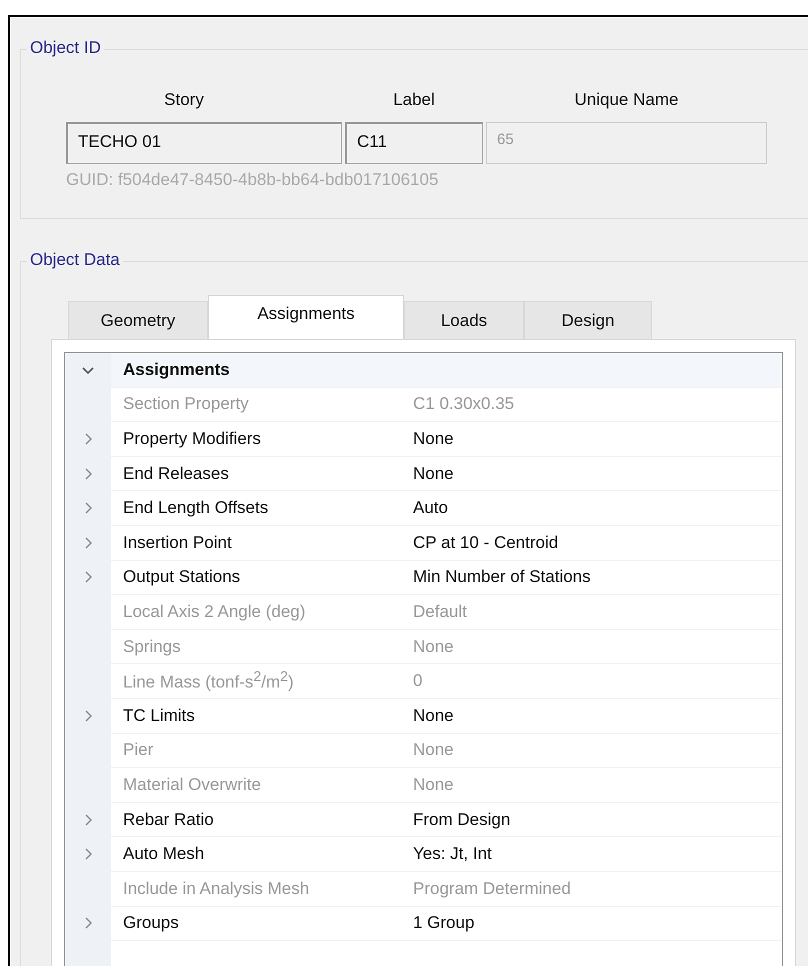 The height and width of the screenshot is (966, 808). I want to click on property-label: Insertion Point, so click(177, 542).